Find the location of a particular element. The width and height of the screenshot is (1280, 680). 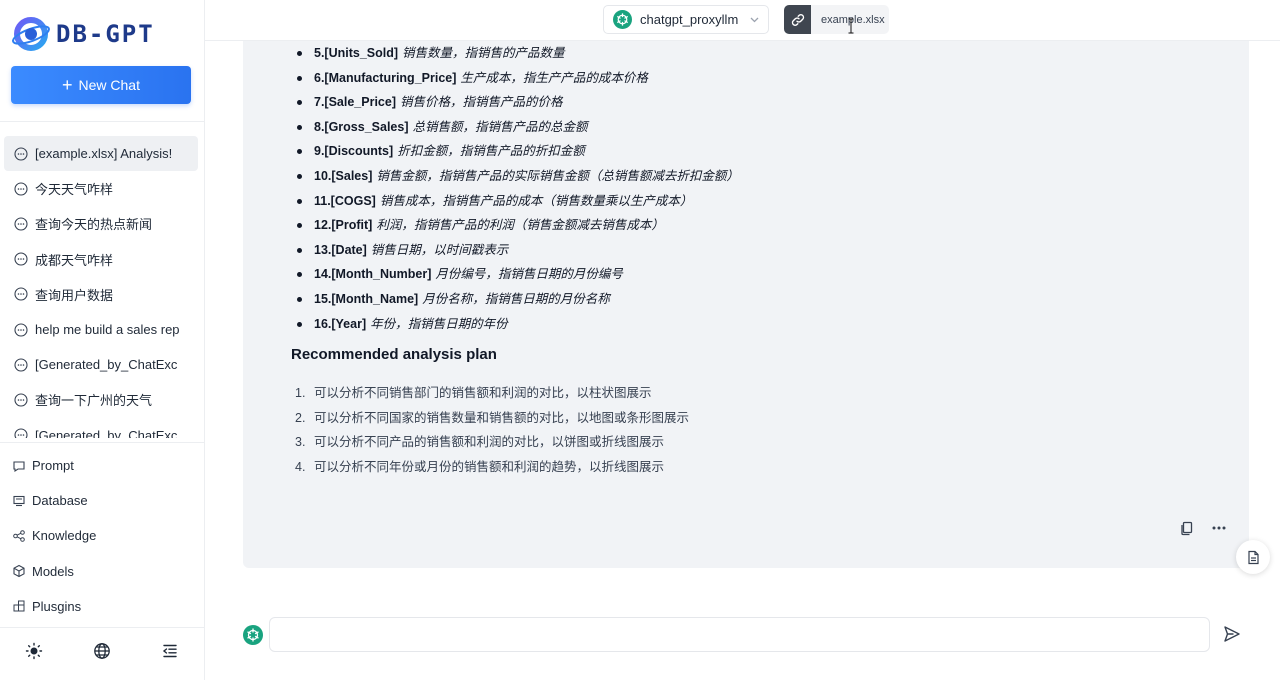

field-item: 10.[Sales] 销售金额，指销售产品的实际销售金额（总销售额减去折扣金额） is located at coordinates (517, 176).